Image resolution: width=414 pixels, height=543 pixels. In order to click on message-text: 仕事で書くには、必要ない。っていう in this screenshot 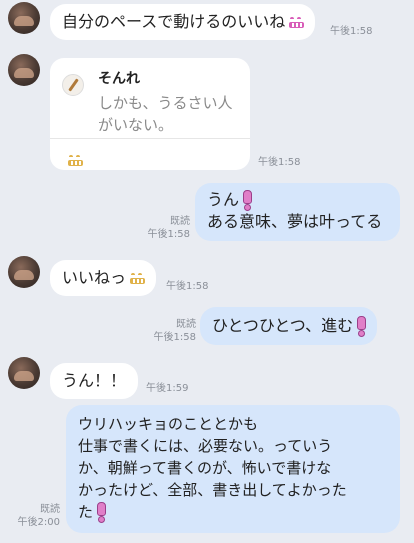, I will do `click(205, 446)`.